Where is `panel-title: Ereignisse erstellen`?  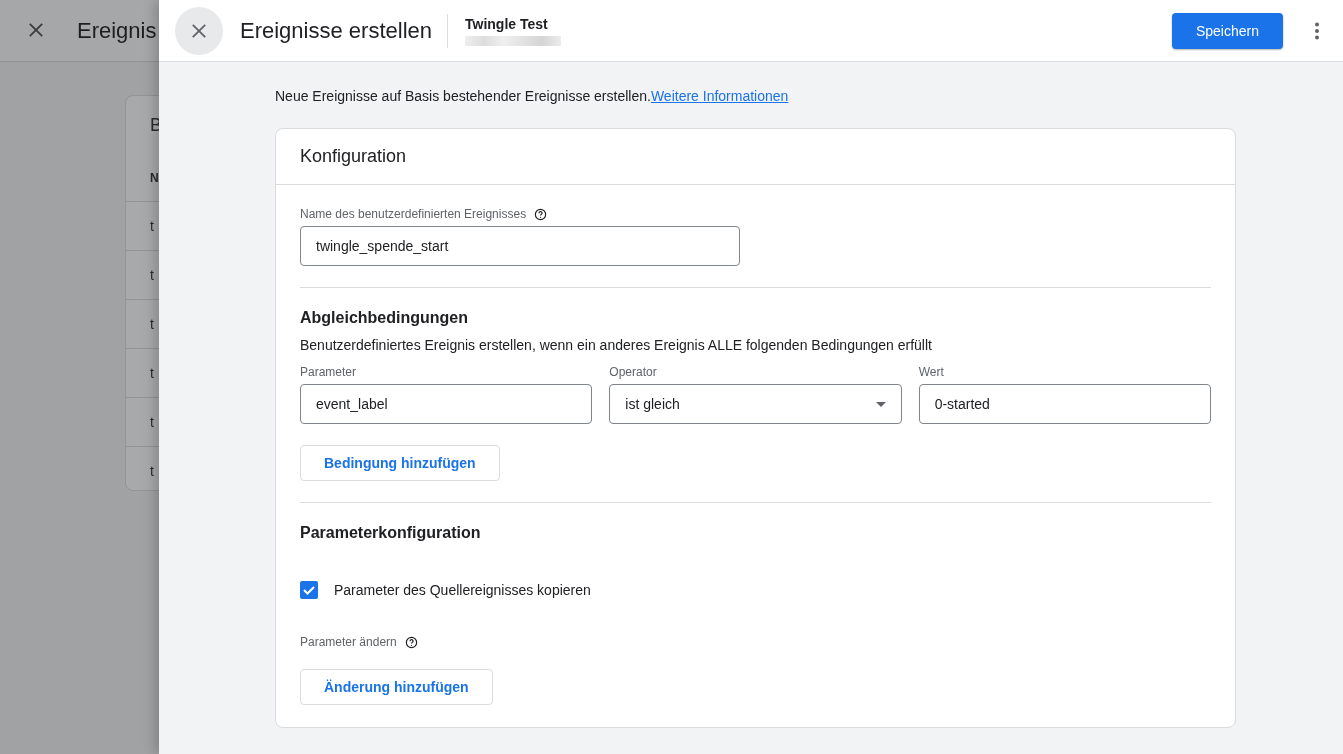 panel-title: Ereignisse erstellen is located at coordinates (336, 30).